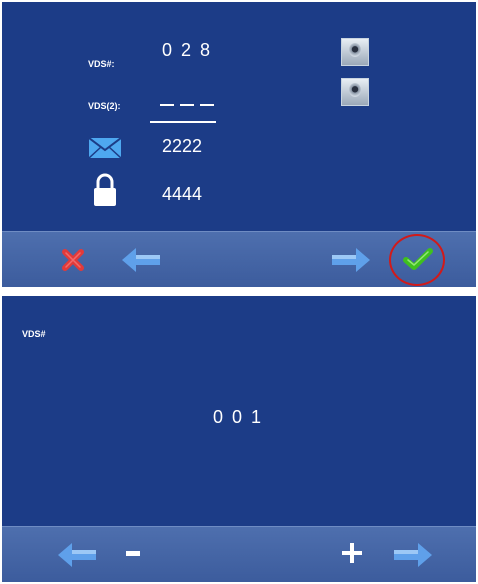  I want to click on vds-title: VDS#, so click(34, 334).